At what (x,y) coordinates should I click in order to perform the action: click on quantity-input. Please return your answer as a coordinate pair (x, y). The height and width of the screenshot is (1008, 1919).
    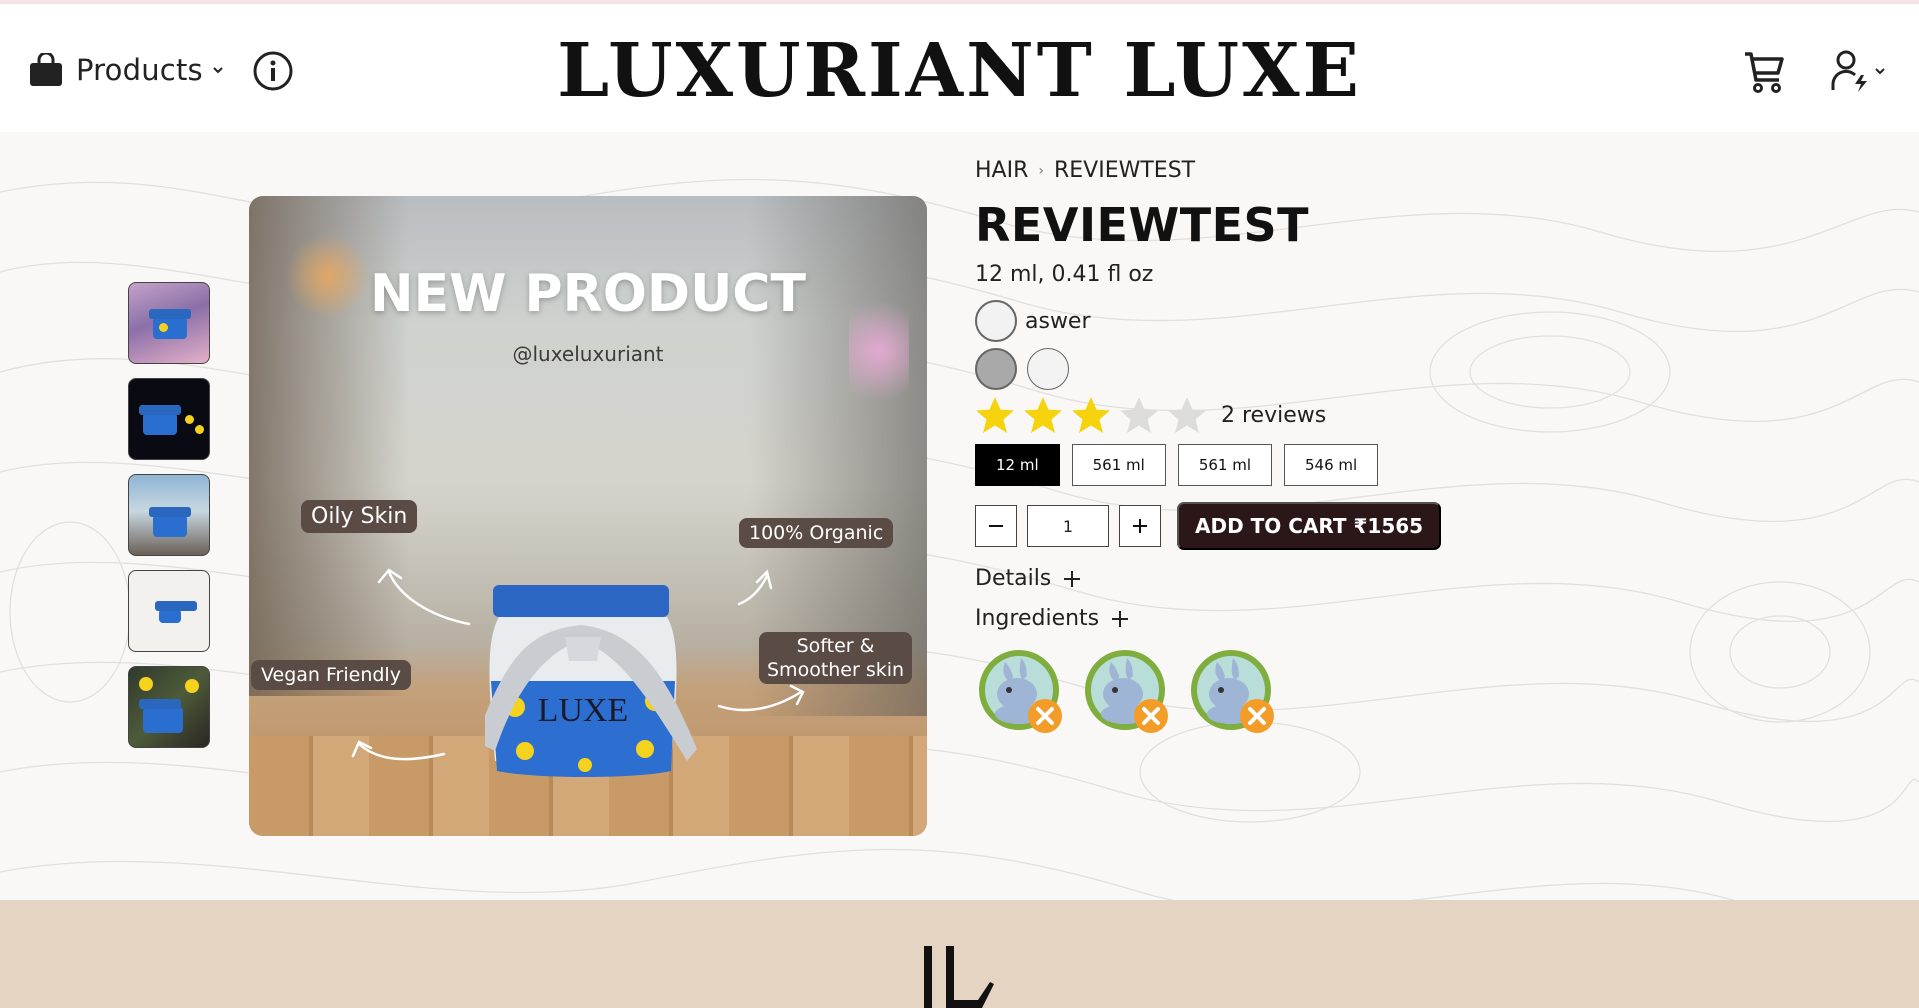
    Looking at the image, I should click on (1068, 526).